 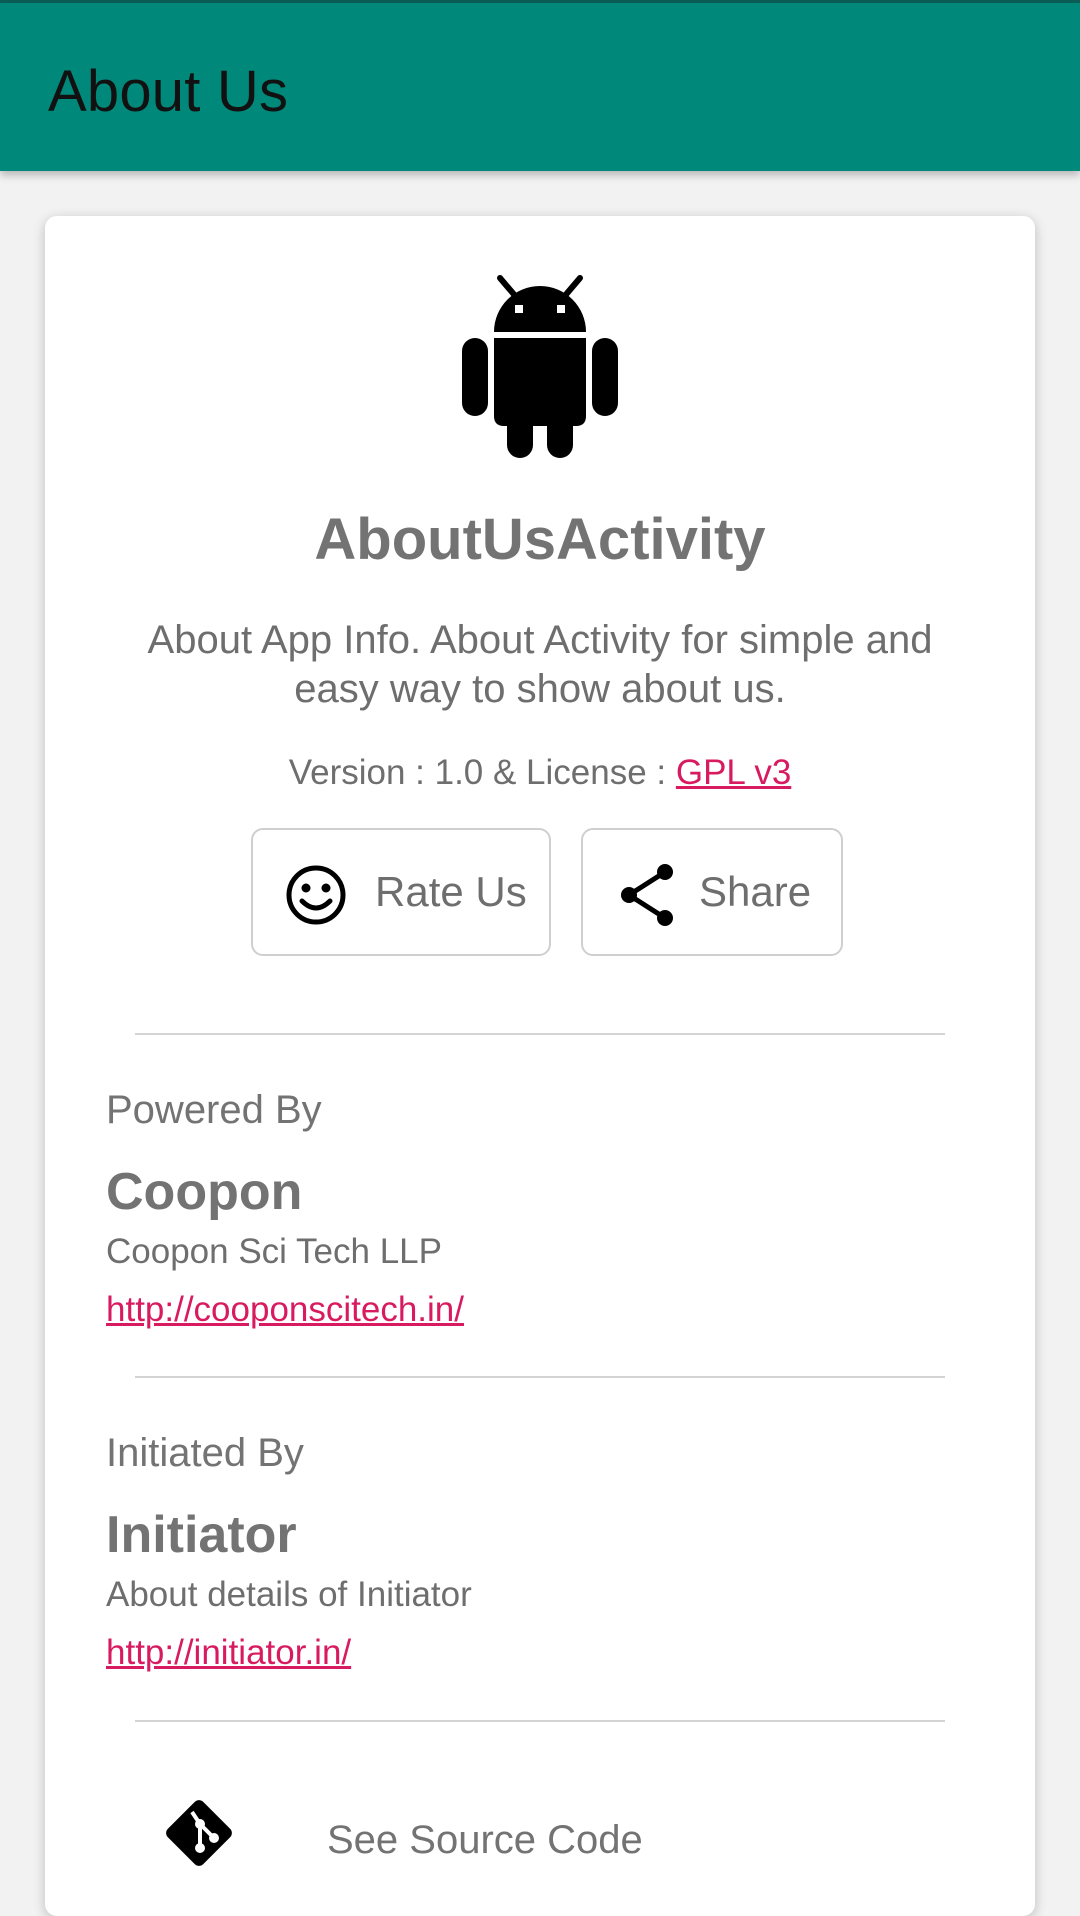 What do you see at coordinates (485, 1840) in the screenshot?
I see `see-source-code-label: See Source Code` at bounding box center [485, 1840].